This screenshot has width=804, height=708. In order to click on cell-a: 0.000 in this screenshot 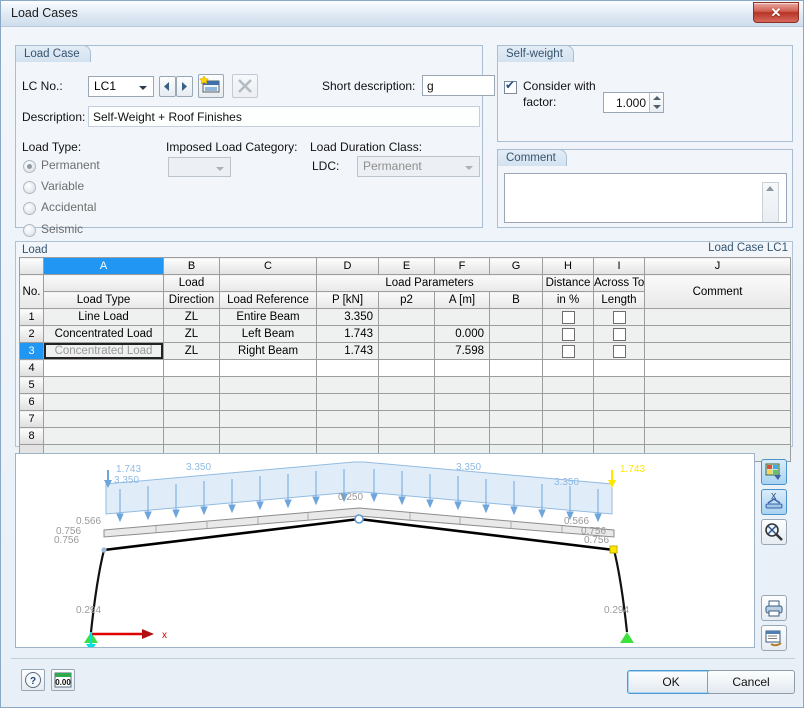, I will do `click(462, 334)`.